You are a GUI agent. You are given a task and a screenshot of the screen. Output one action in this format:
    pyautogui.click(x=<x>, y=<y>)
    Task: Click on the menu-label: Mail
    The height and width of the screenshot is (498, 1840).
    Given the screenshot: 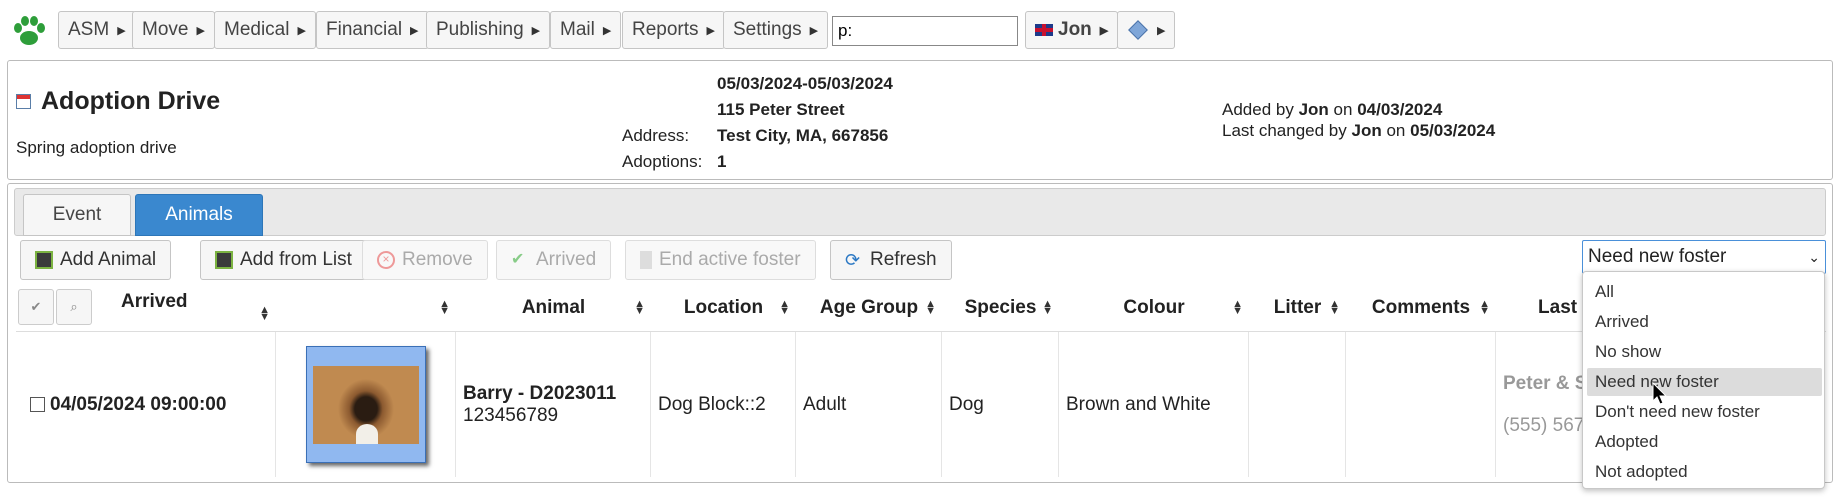 What is the action you would take?
    pyautogui.click(x=577, y=29)
    